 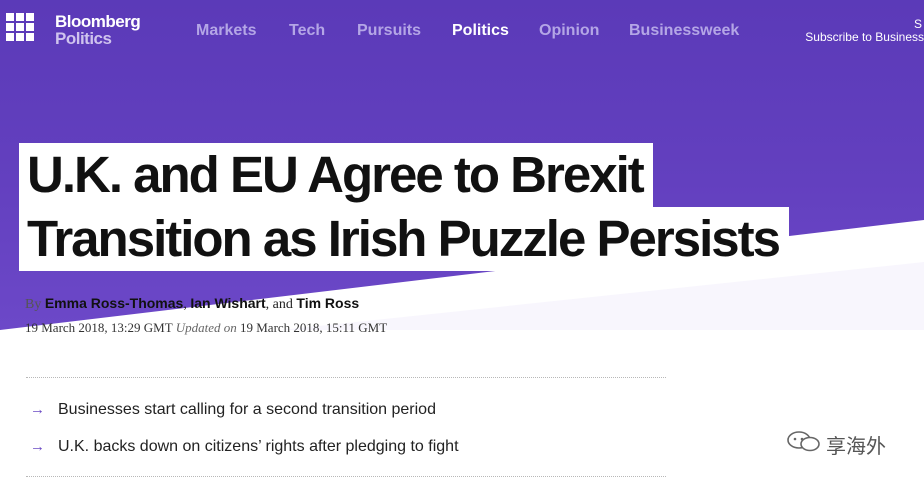 I want to click on headline-line-2: Transition as Irish Puzzle Persists, so click(x=404, y=239).